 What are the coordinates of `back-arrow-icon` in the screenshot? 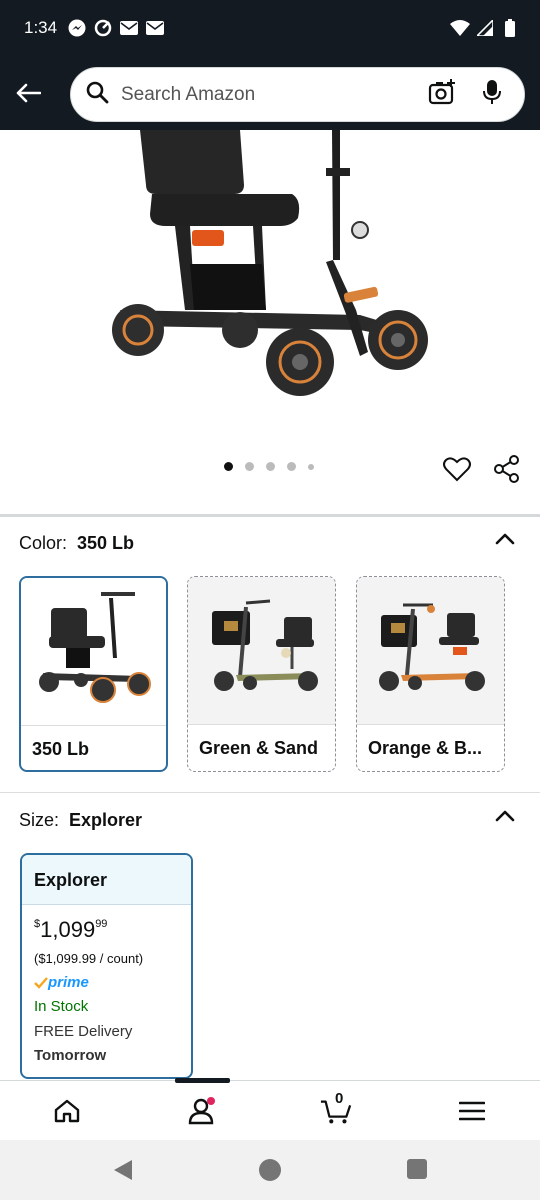 It's located at (28, 93).